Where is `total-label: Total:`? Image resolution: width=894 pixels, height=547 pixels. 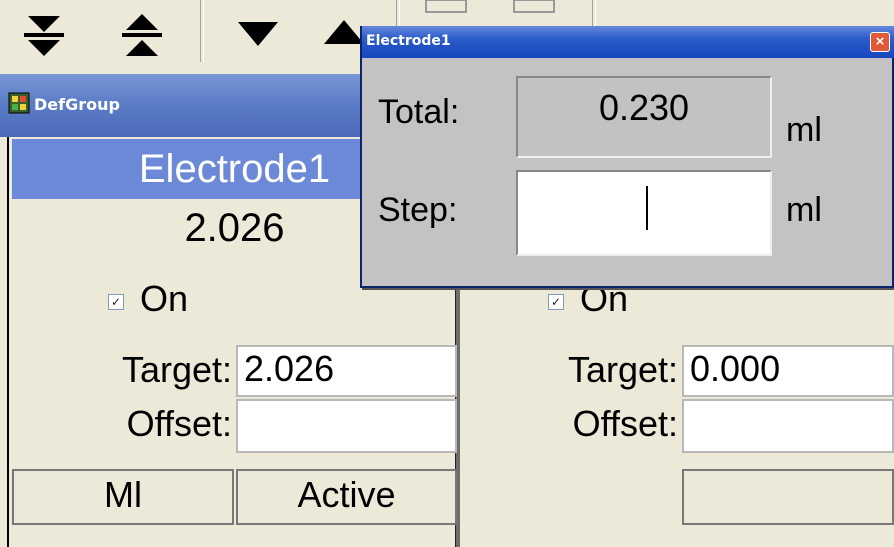
total-label: Total: is located at coordinates (419, 112).